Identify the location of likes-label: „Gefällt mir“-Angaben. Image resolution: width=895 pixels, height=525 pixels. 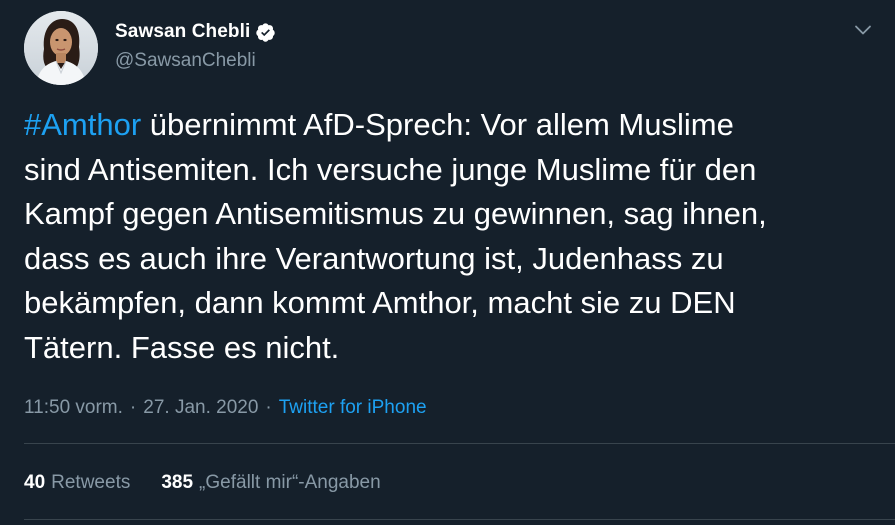
(290, 482).